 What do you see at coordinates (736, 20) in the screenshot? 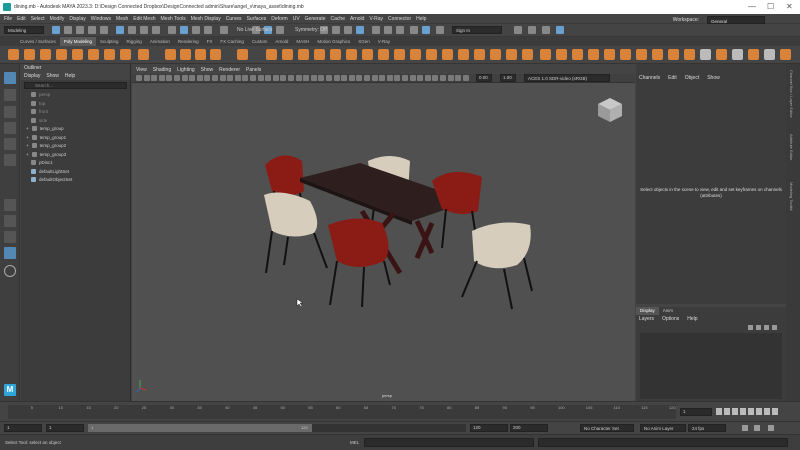
I see `workspace-dropdown: General` at bounding box center [736, 20].